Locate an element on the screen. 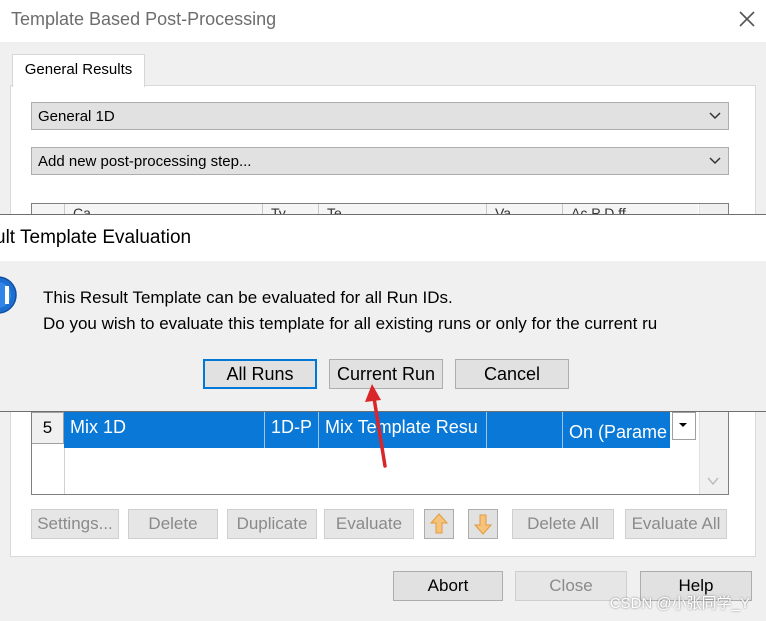 Image resolution: width=766 pixels, height=621 pixels. row-number: 5 is located at coordinates (48, 428).